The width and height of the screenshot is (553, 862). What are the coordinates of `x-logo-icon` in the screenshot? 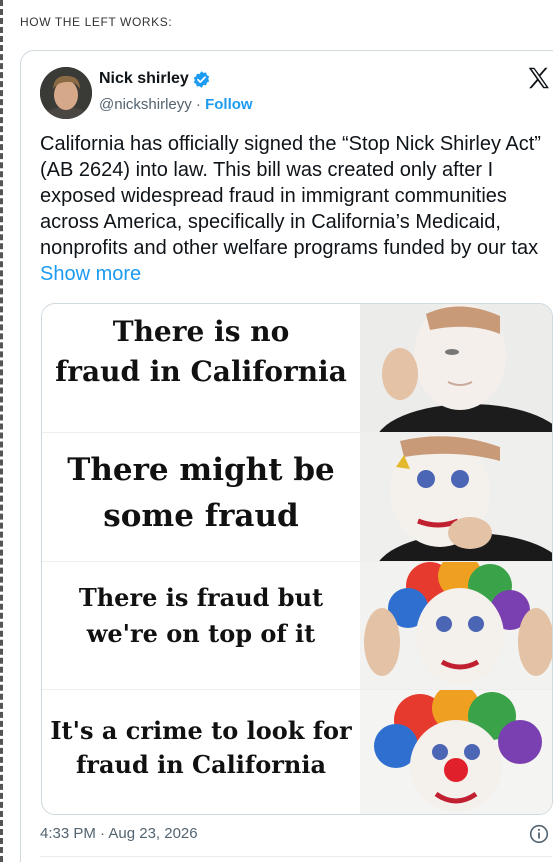 It's located at (539, 78).